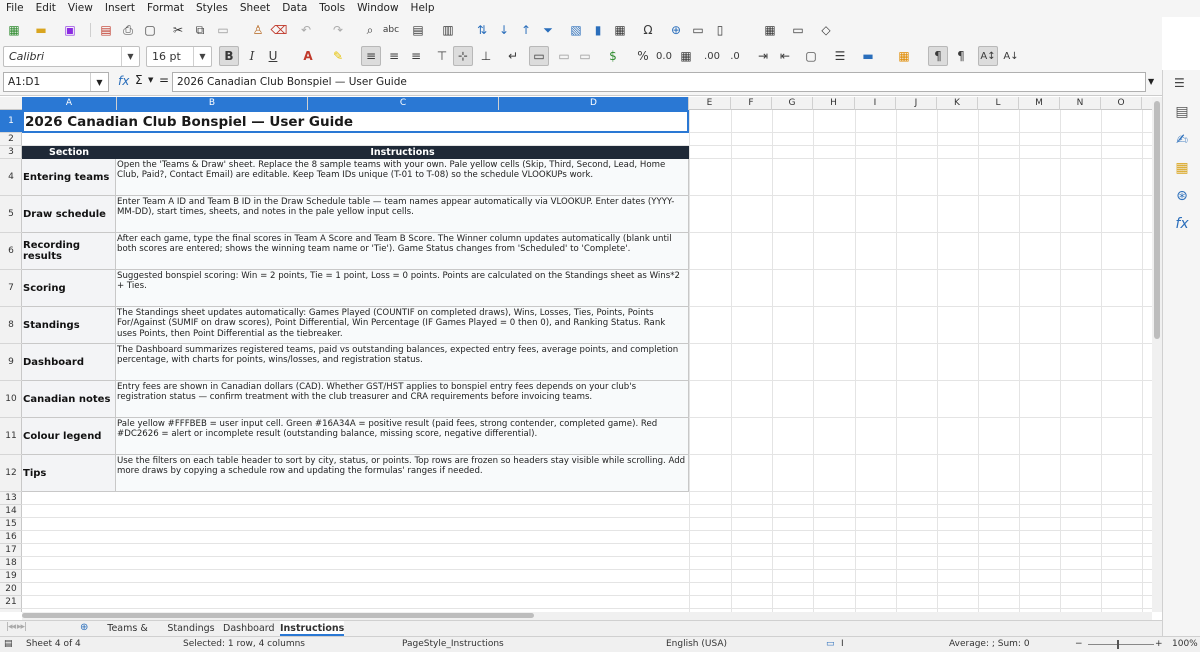 Image resolution: width=1200 pixels, height=652 pixels. I want to click on menu-item-data: Data, so click(294, 8).